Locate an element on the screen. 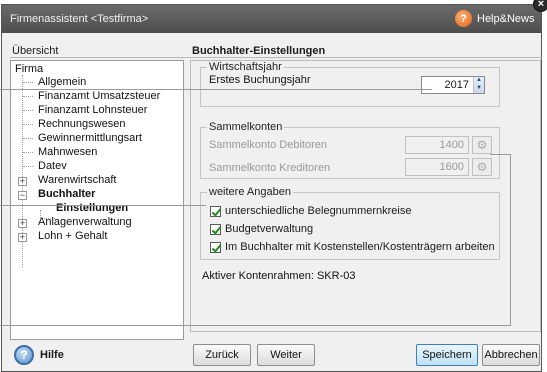  budgetverwaltung-label: Budgetverwaltung is located at coordinates (269, 229).